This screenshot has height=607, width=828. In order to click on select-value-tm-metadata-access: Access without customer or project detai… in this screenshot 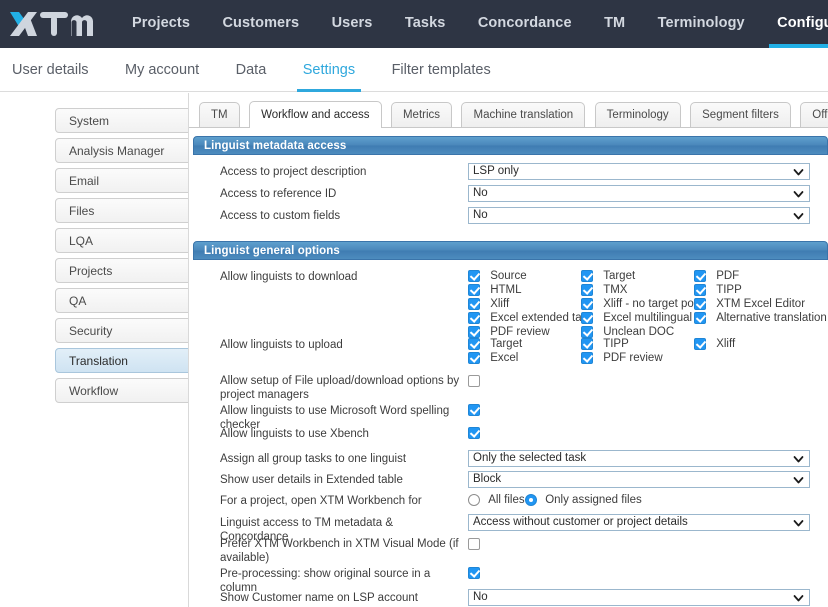, I will do `click(580, 522)`.